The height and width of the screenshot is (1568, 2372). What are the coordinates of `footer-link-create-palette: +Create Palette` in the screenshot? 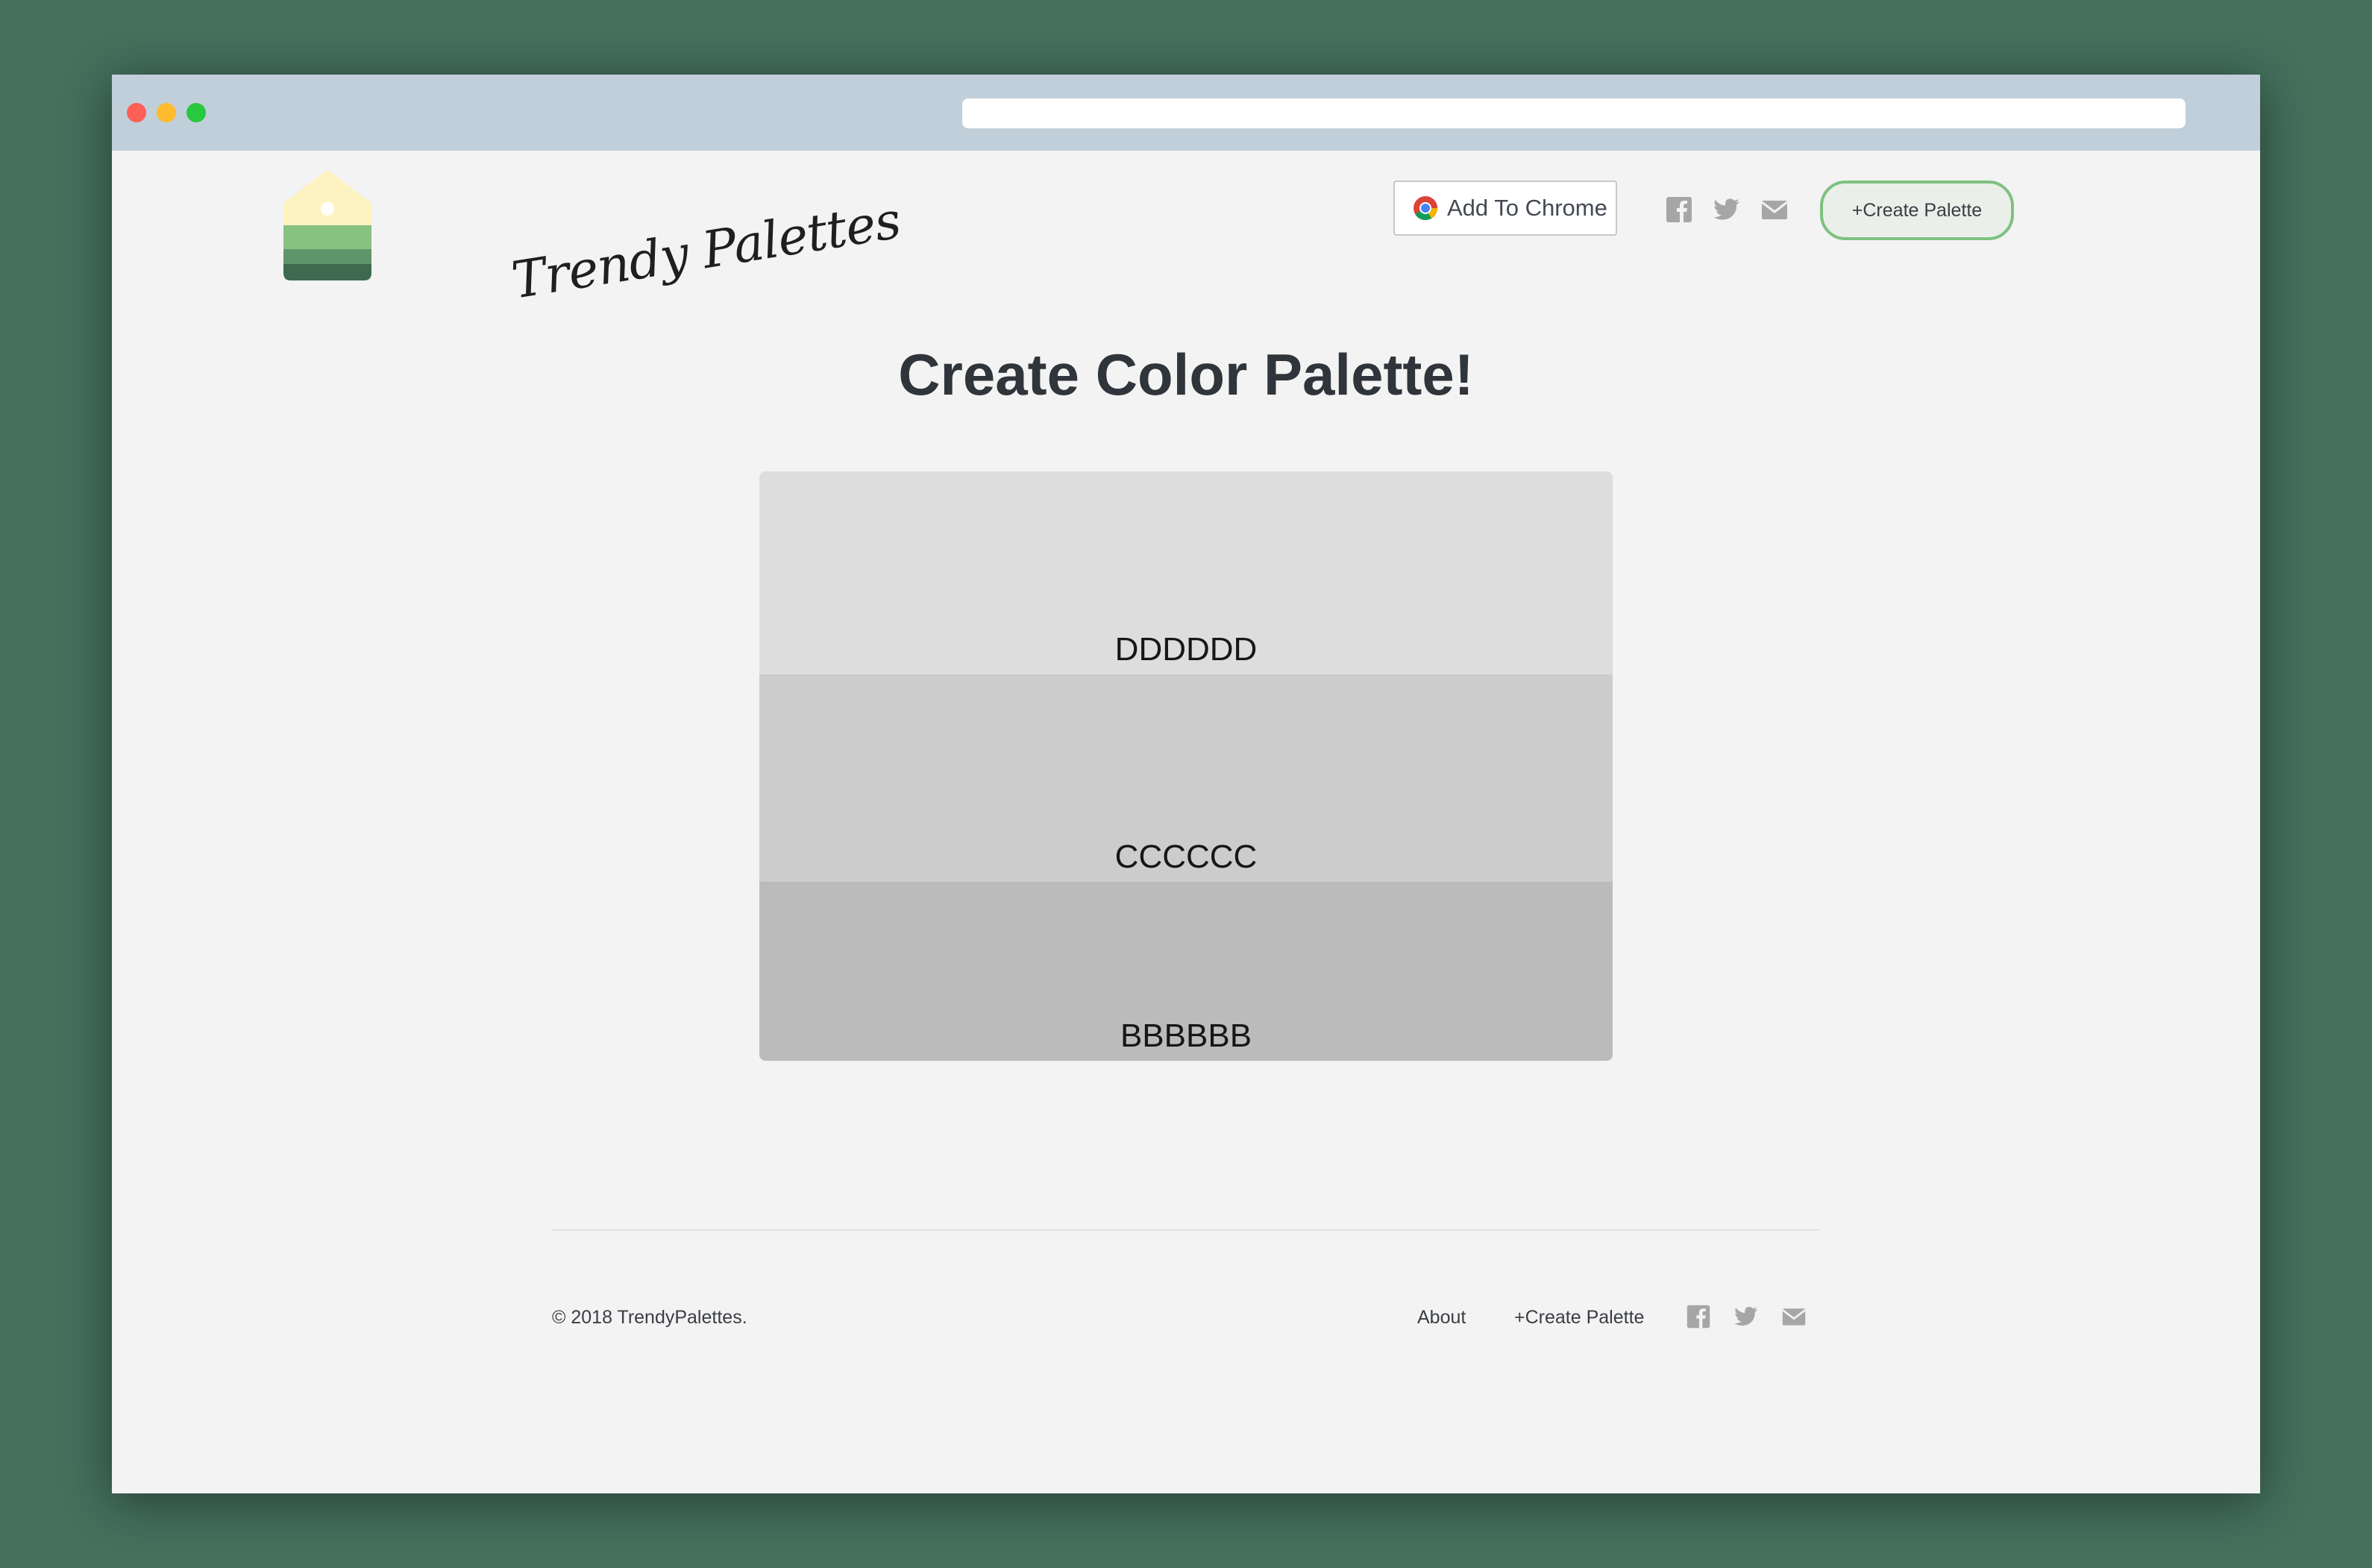 It's located at (1579, 1318).